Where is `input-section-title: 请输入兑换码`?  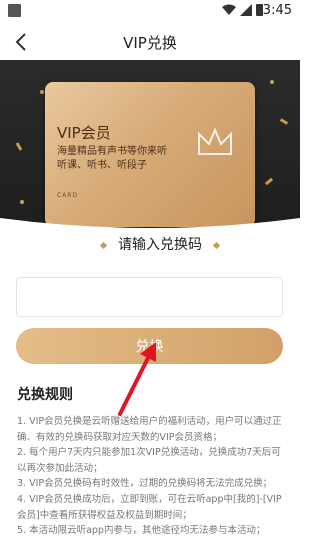 input-section-title: 请输入兑换码 is located at coordinates (160, 244).